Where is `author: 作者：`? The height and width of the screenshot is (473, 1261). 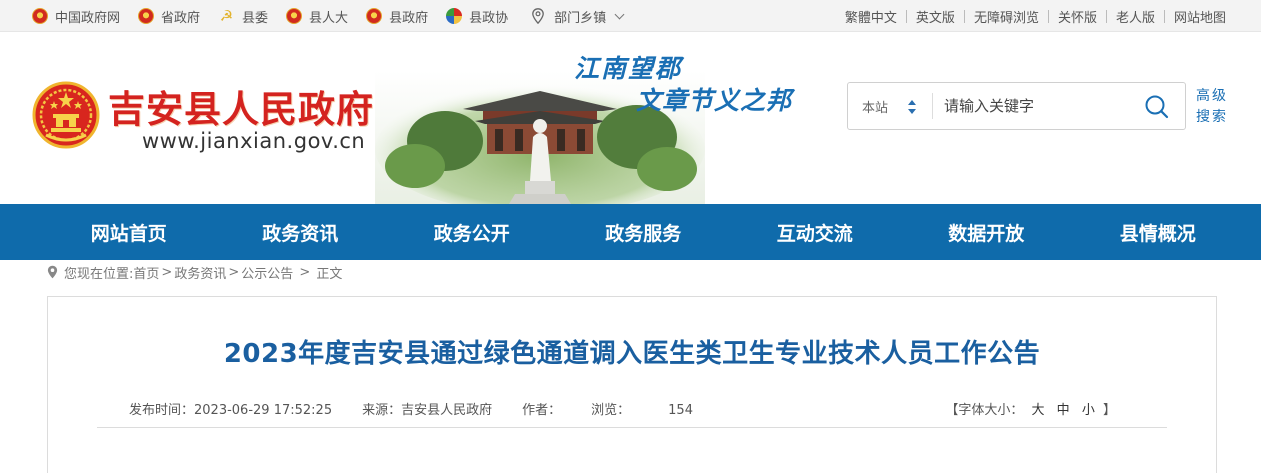 author: 作者： is located at coordinates (541, 408).